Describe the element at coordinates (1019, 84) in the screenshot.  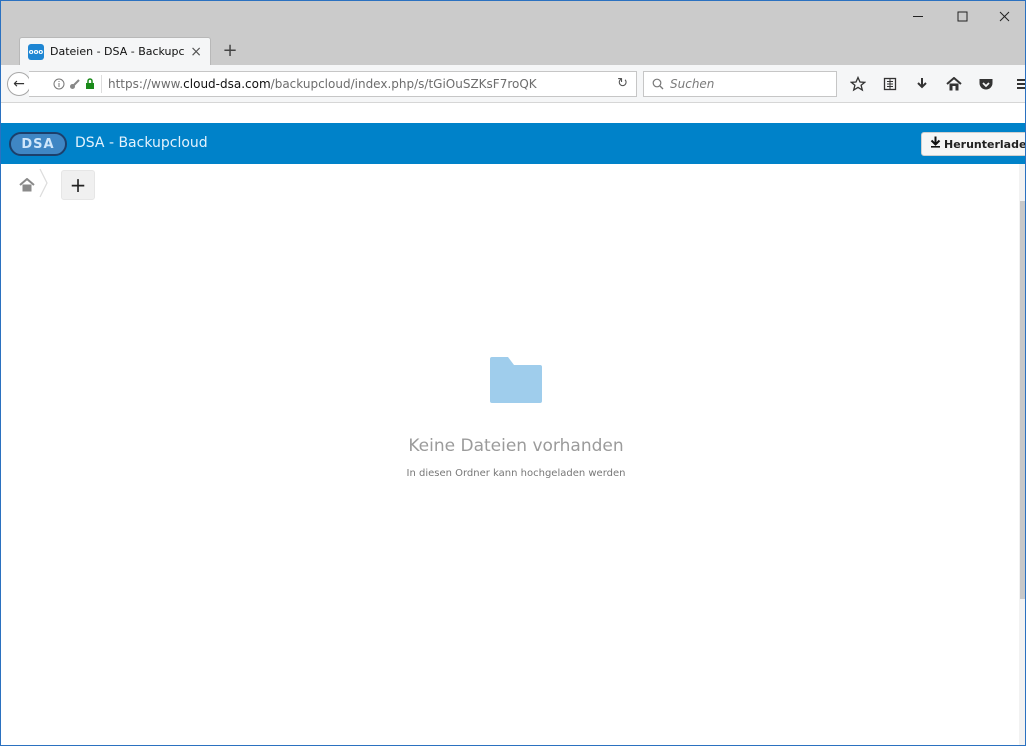
I see `menu-icon` at that location.